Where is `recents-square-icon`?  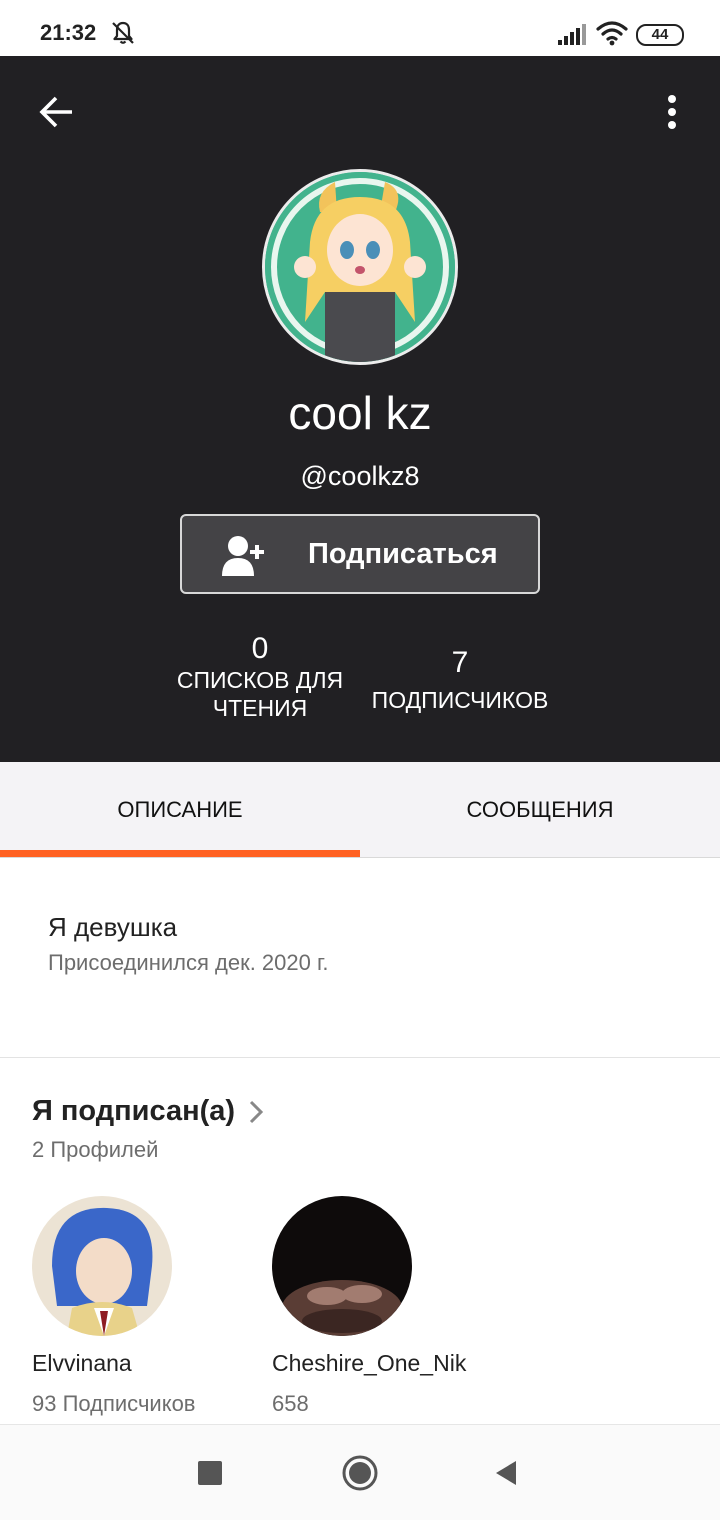 recents-square-icon is located at coordinates (210, 1473).